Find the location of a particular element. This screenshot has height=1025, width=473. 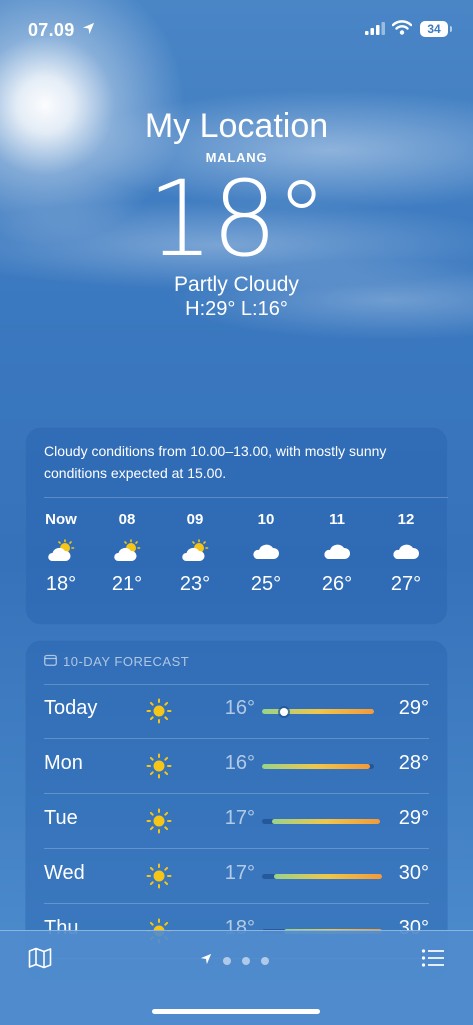

forecast-row: Wed 17° 30° is located at coordinates (236, 876).